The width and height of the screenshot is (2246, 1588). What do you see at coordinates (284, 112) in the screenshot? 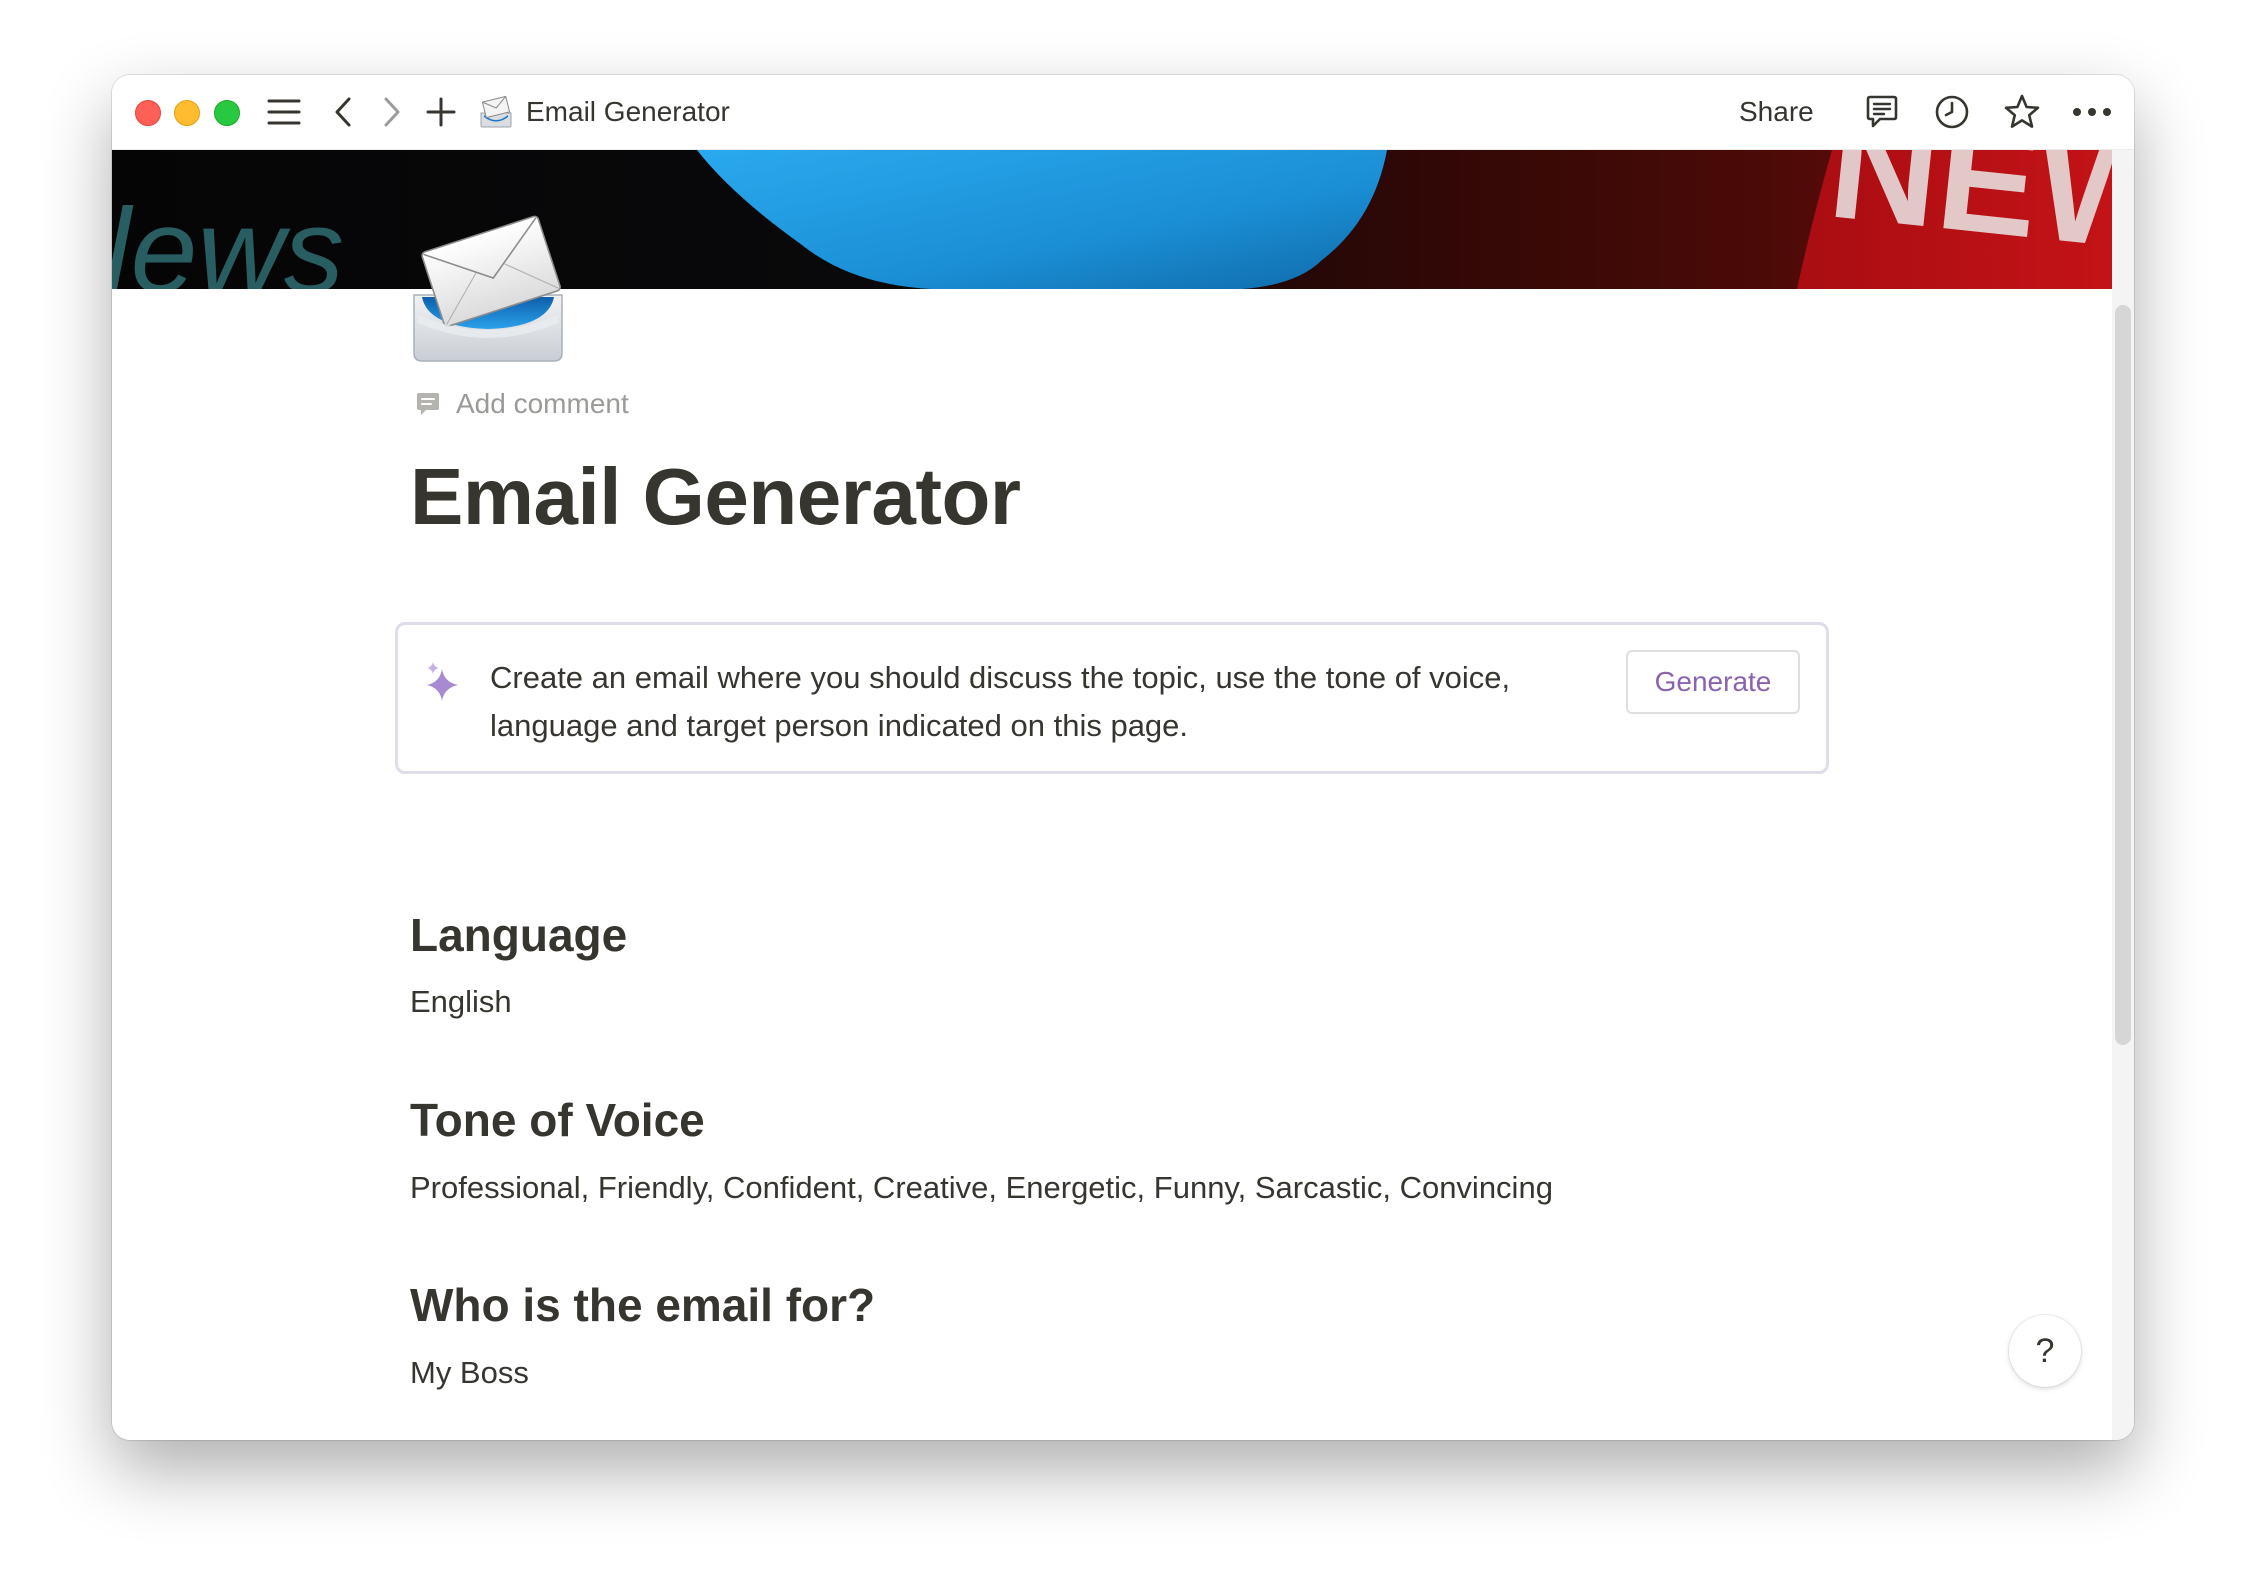
I see `sidebar-menu-icon` at bounding box center [284, 112].